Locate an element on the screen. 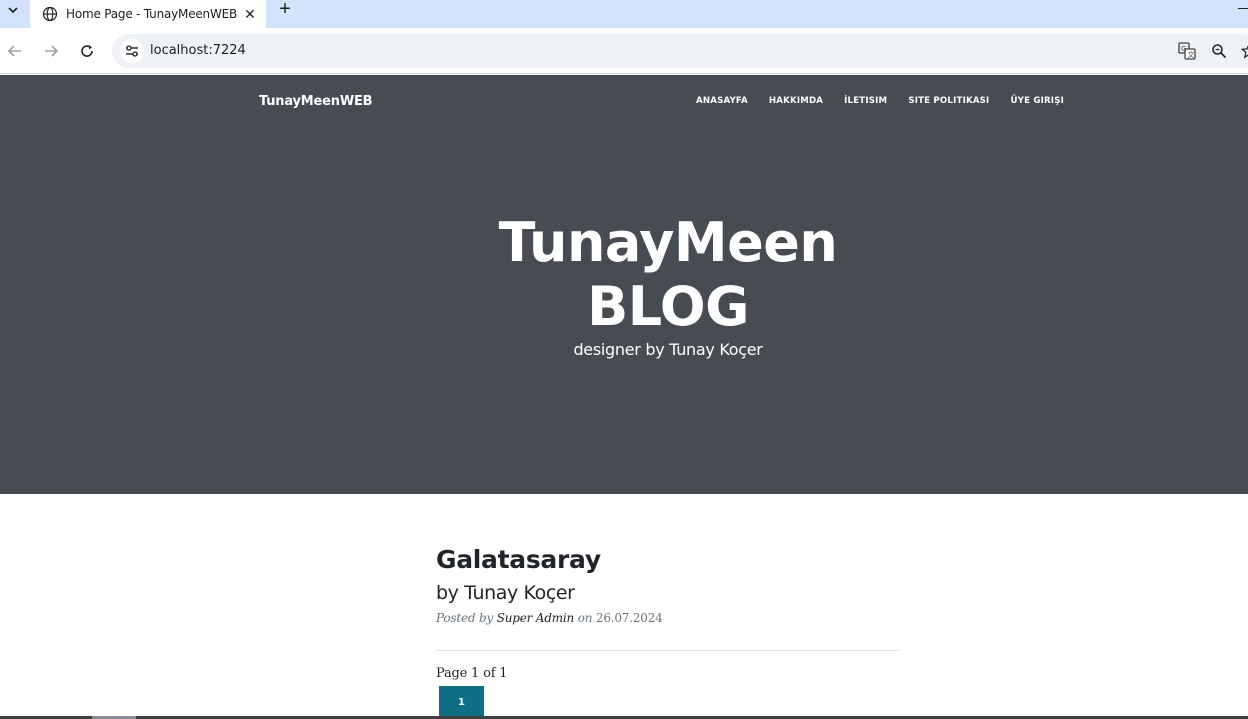  forward-icon is located at coordinates (52, 51).